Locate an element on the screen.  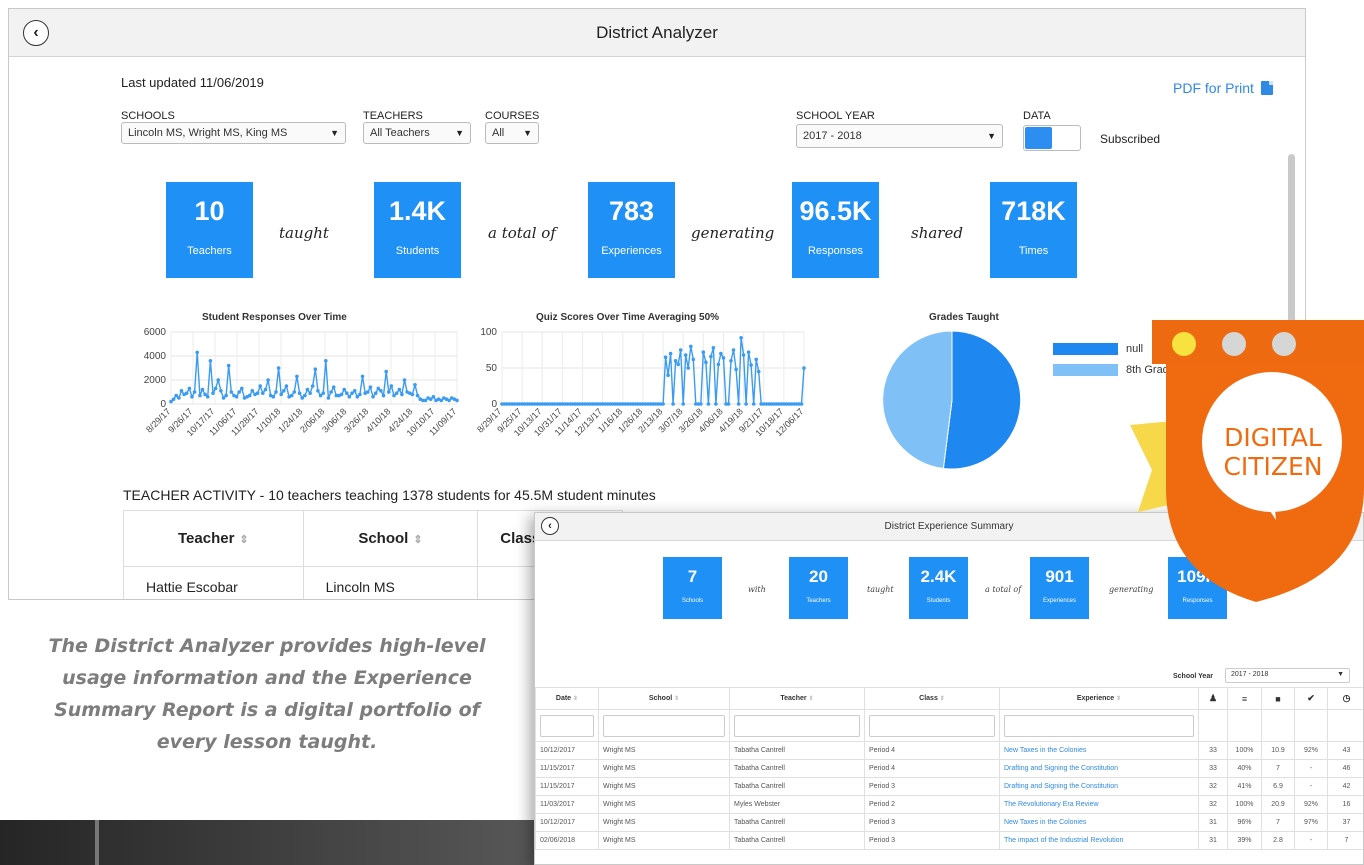
experience-link: The Revolutionary Era Review is located at coordinates (1051, 804).